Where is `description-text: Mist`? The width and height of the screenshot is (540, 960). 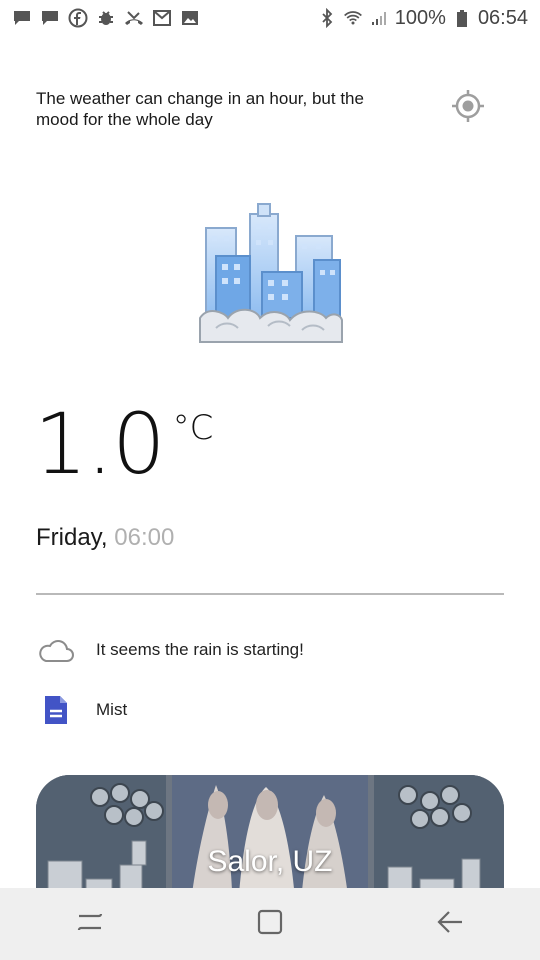
description-text: Mist is located at coordinates (112, 709).